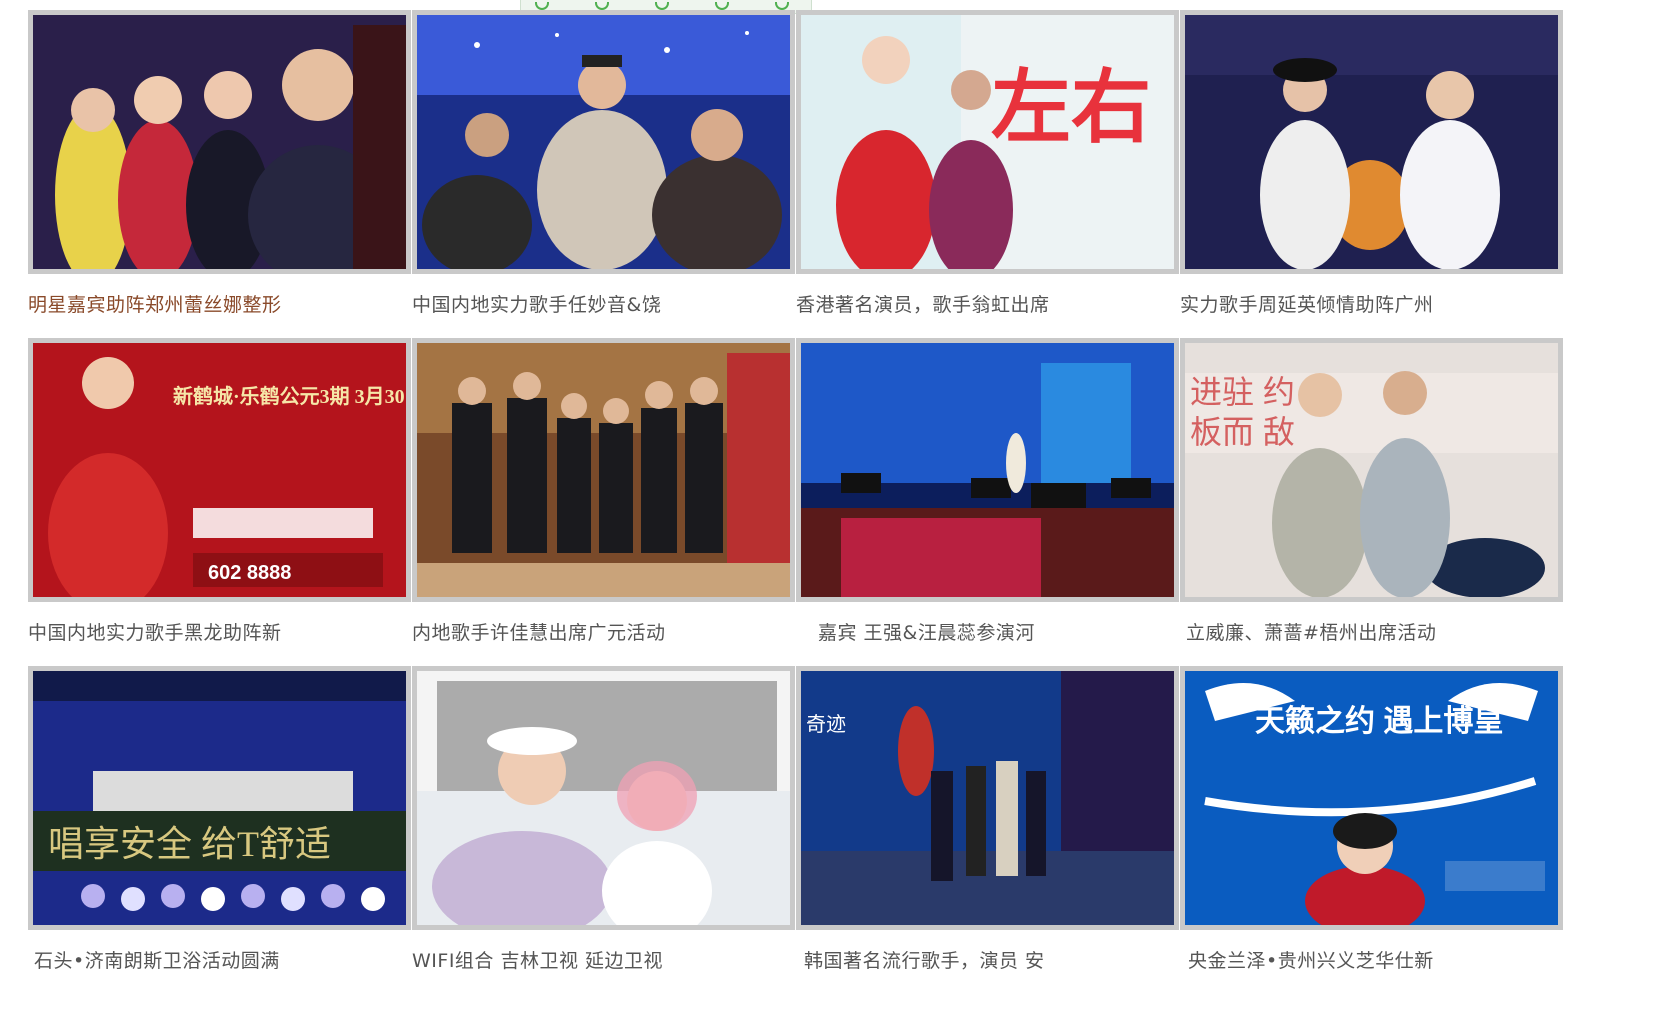  I want to click on gallery-caption: 中国内地实力歌手黑龙助阵新, so click(155, 631).